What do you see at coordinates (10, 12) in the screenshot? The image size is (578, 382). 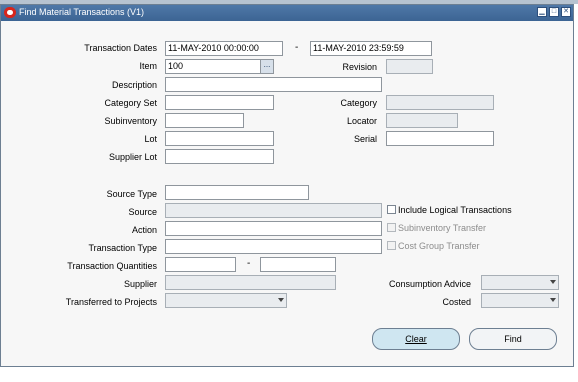 I see `oracle-logo-icon` at bounding box center [10, 12].